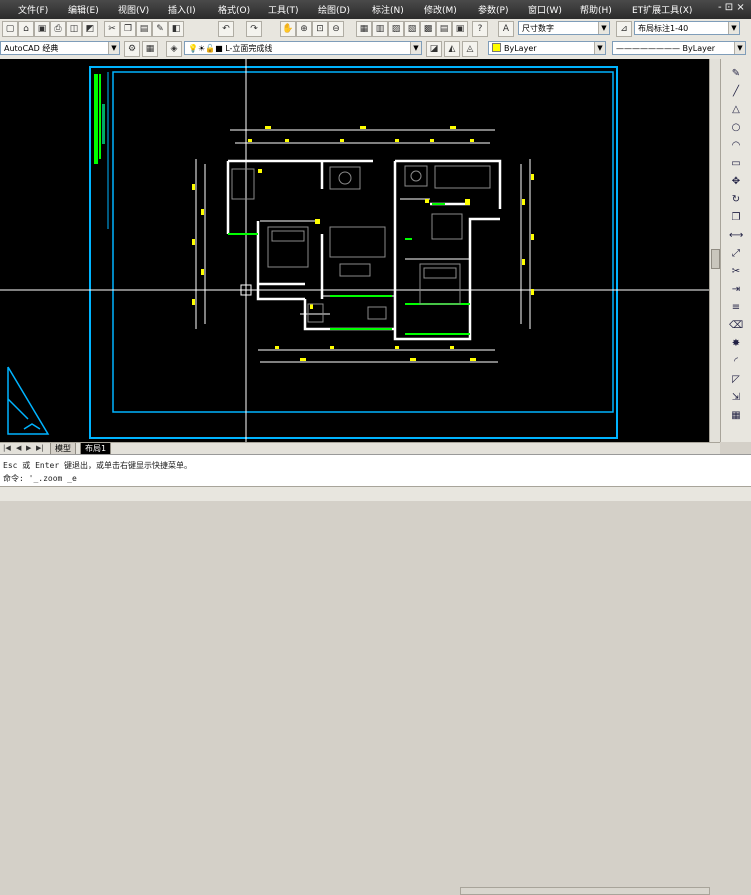  I want to click on menu-modify: 修改(M), so click(440, 9).